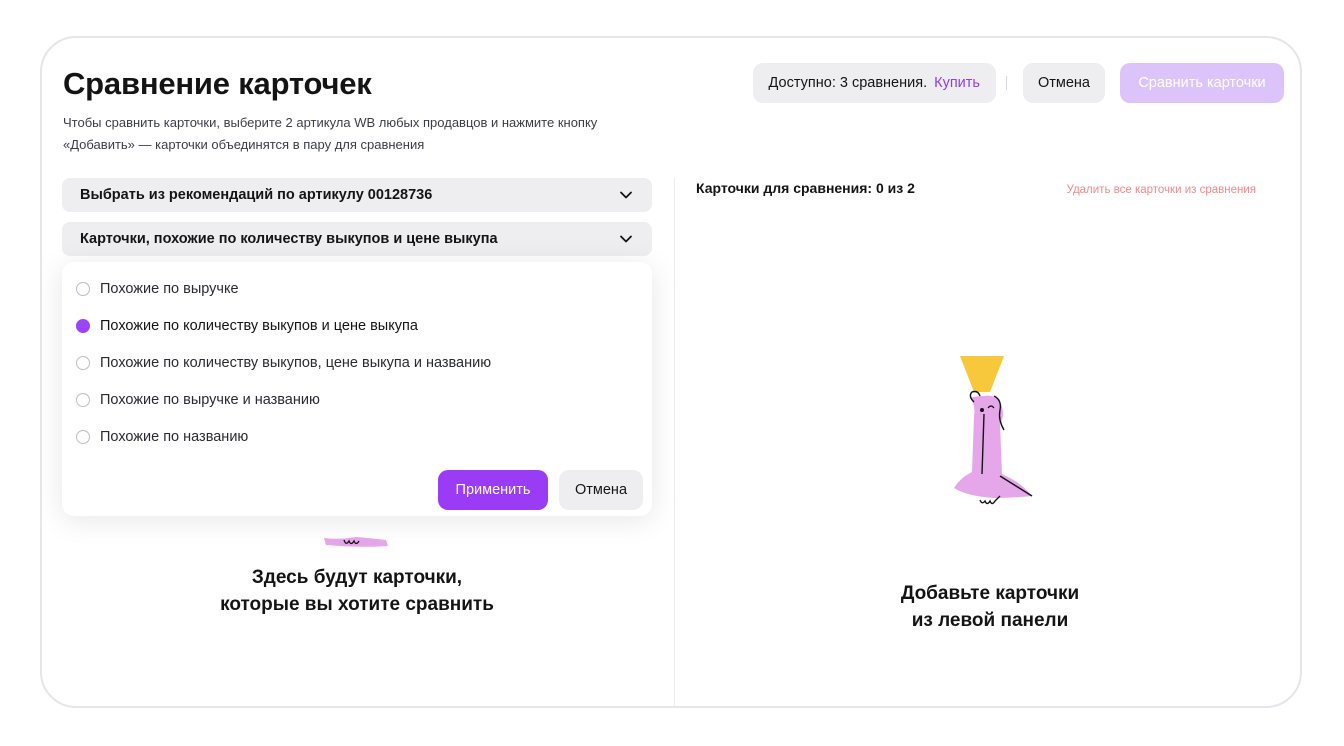 The image size is (1344, 746). Describe the element at coordinates (848, 83) in the screenshot. I see `available-comparisons-text: Доступно: 3 сравнения.` at that location.